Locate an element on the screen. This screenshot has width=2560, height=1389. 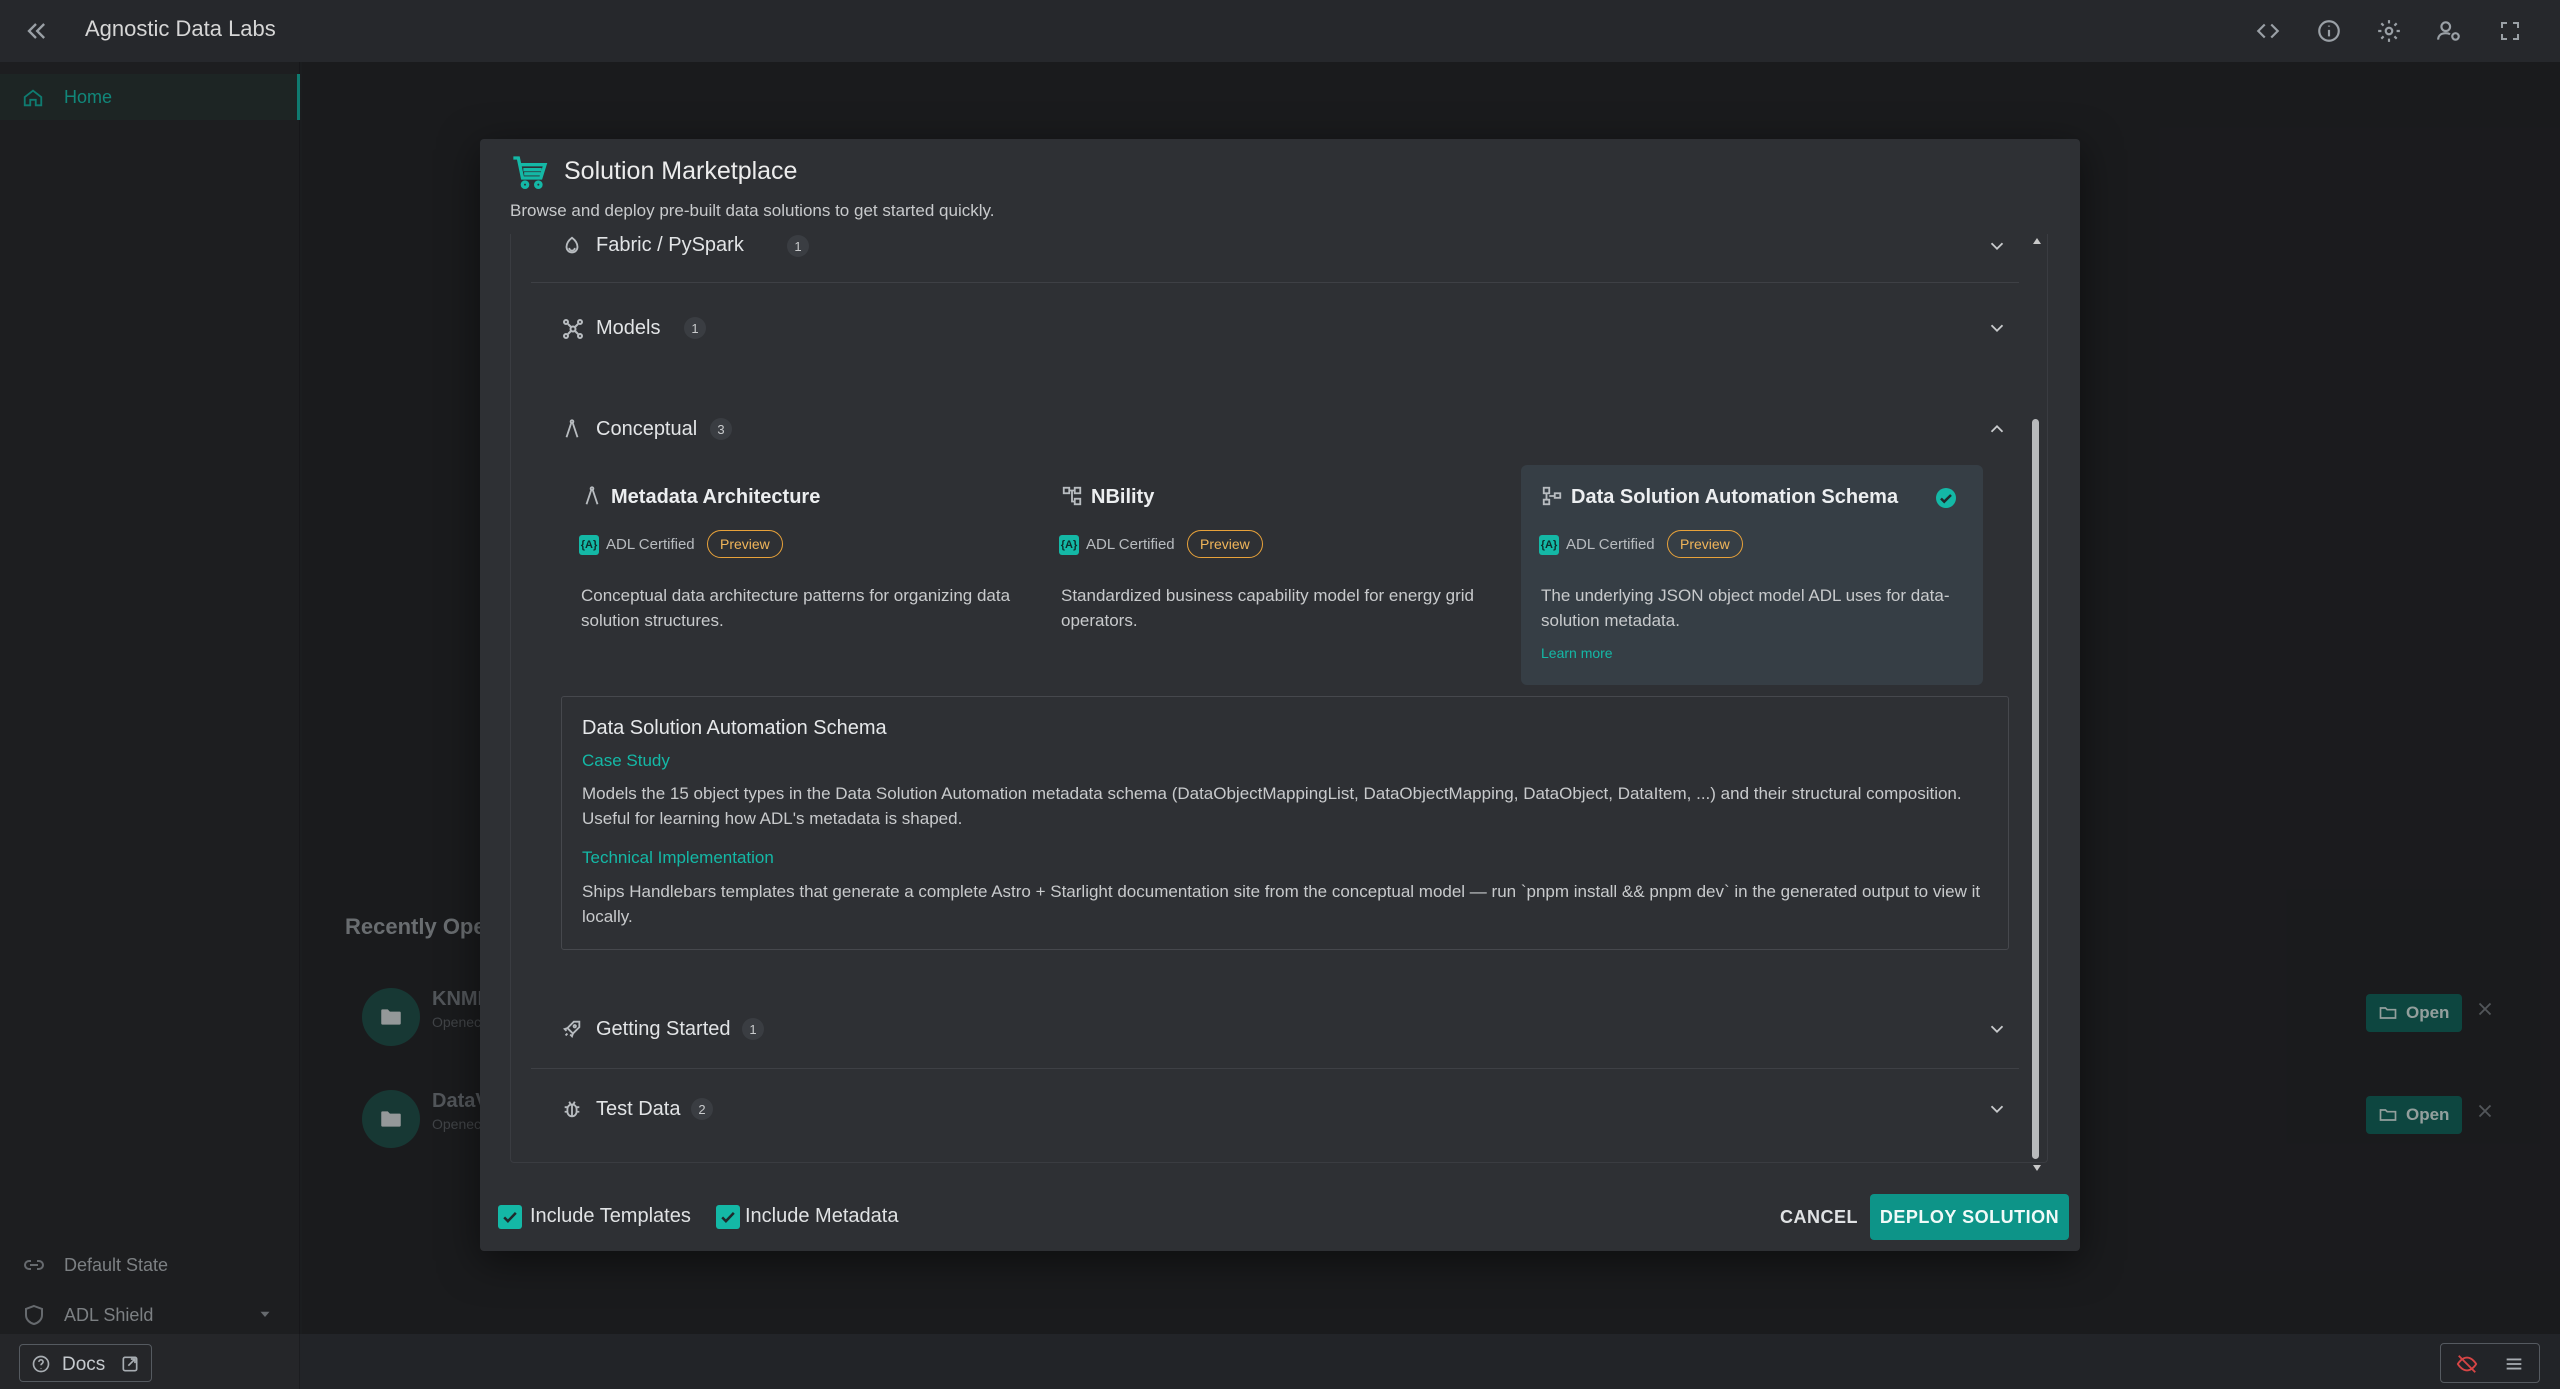
case-study-link: Case Study is located at coordinates (626, 761).